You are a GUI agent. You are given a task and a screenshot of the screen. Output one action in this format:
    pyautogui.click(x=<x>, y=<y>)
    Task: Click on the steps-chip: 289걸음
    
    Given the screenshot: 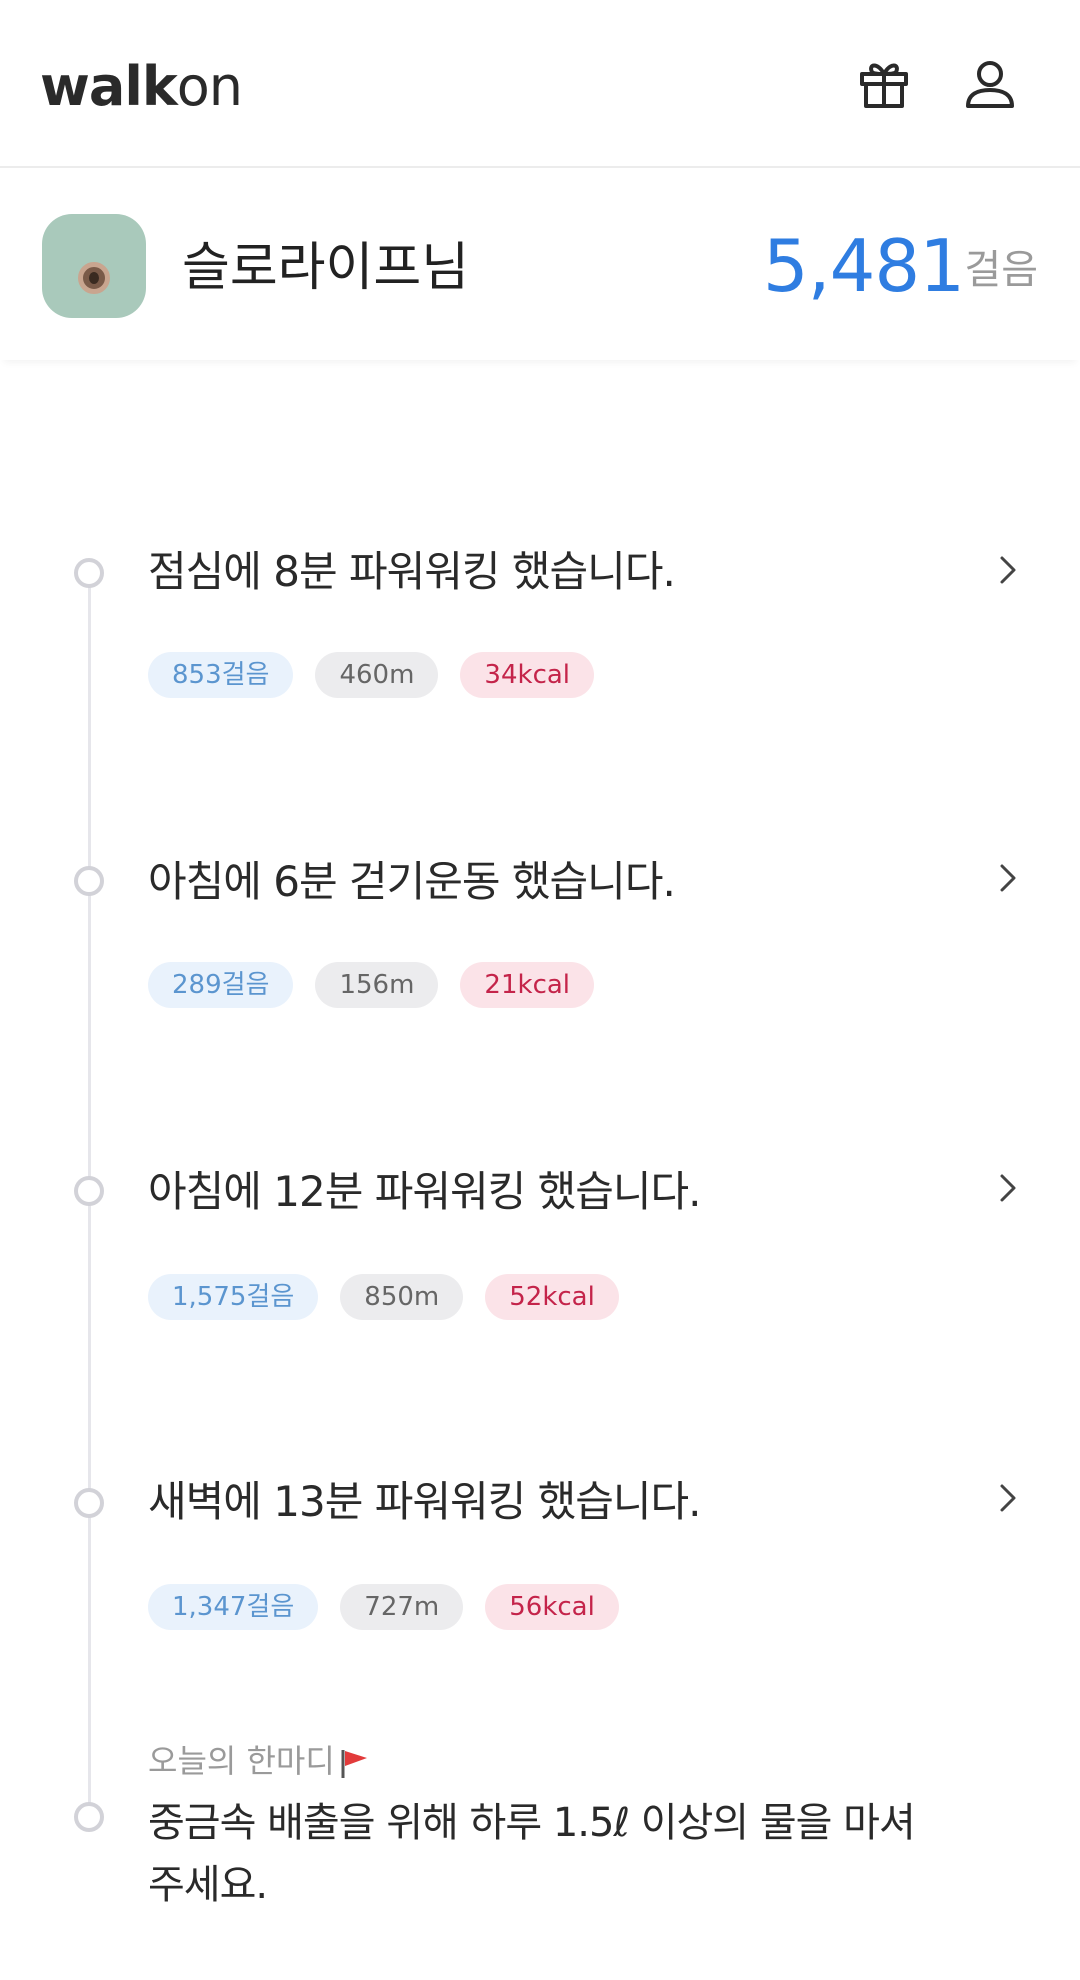 What is the action you would take?
    pyautogui.click(x=221, y=985)
    